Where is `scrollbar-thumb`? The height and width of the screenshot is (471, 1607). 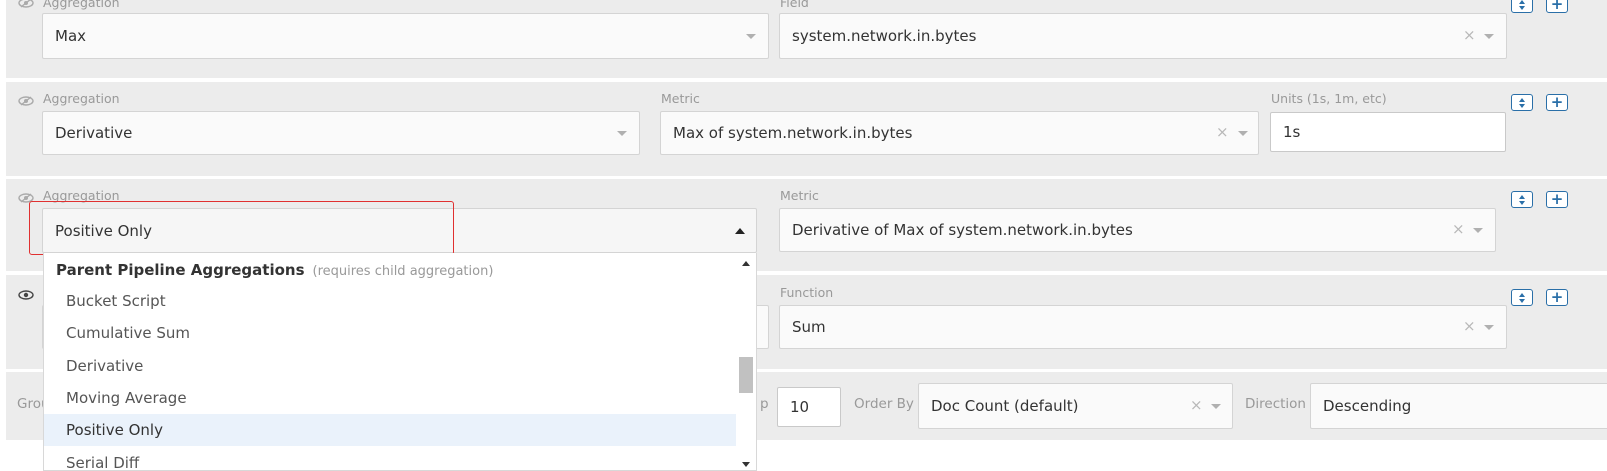
scrollbar-thumb is located at coordinates (746, 375).